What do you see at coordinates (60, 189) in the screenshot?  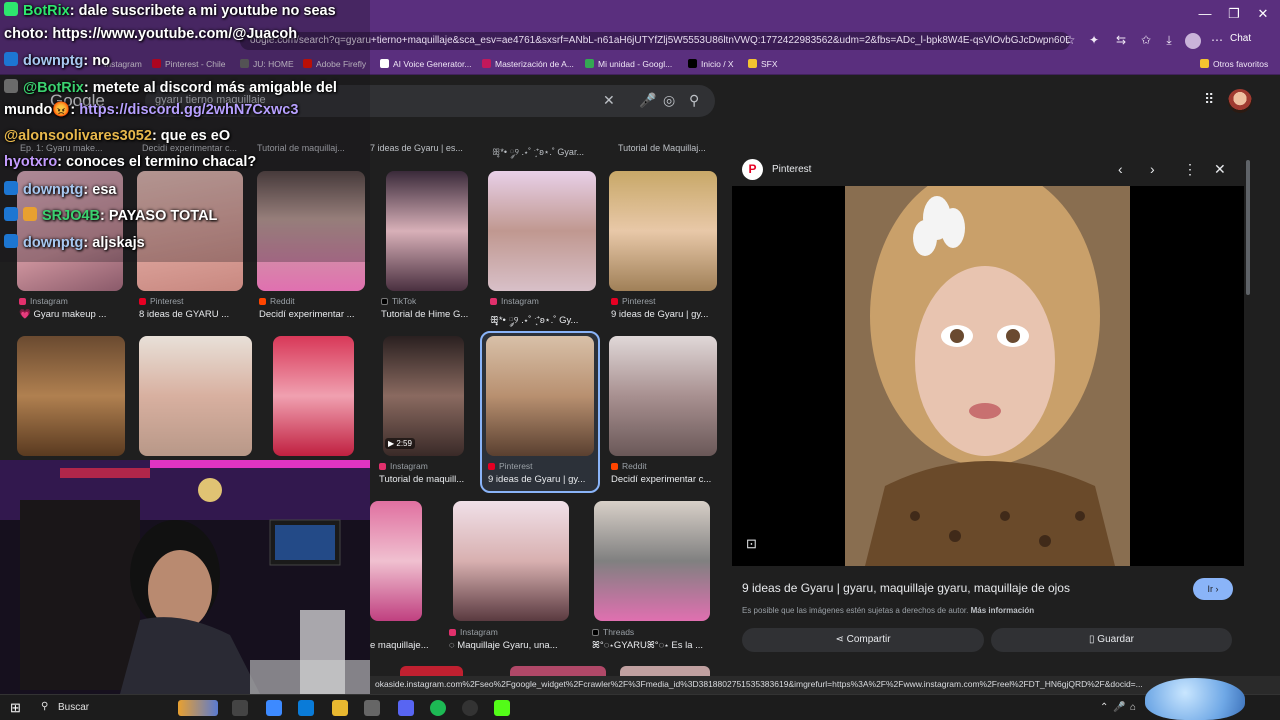 I see `chat-message: downptg: esa` at bounding box center [60, 189].